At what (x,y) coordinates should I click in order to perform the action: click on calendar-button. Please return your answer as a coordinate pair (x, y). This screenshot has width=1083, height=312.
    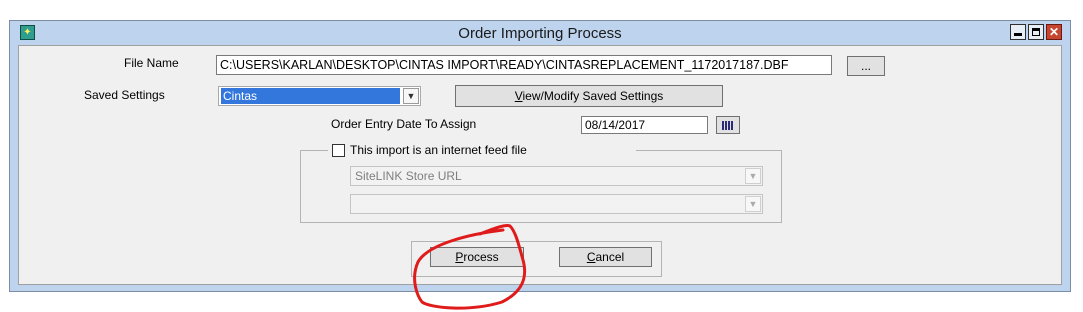
    Looking at the image, I should click on (728, 125).